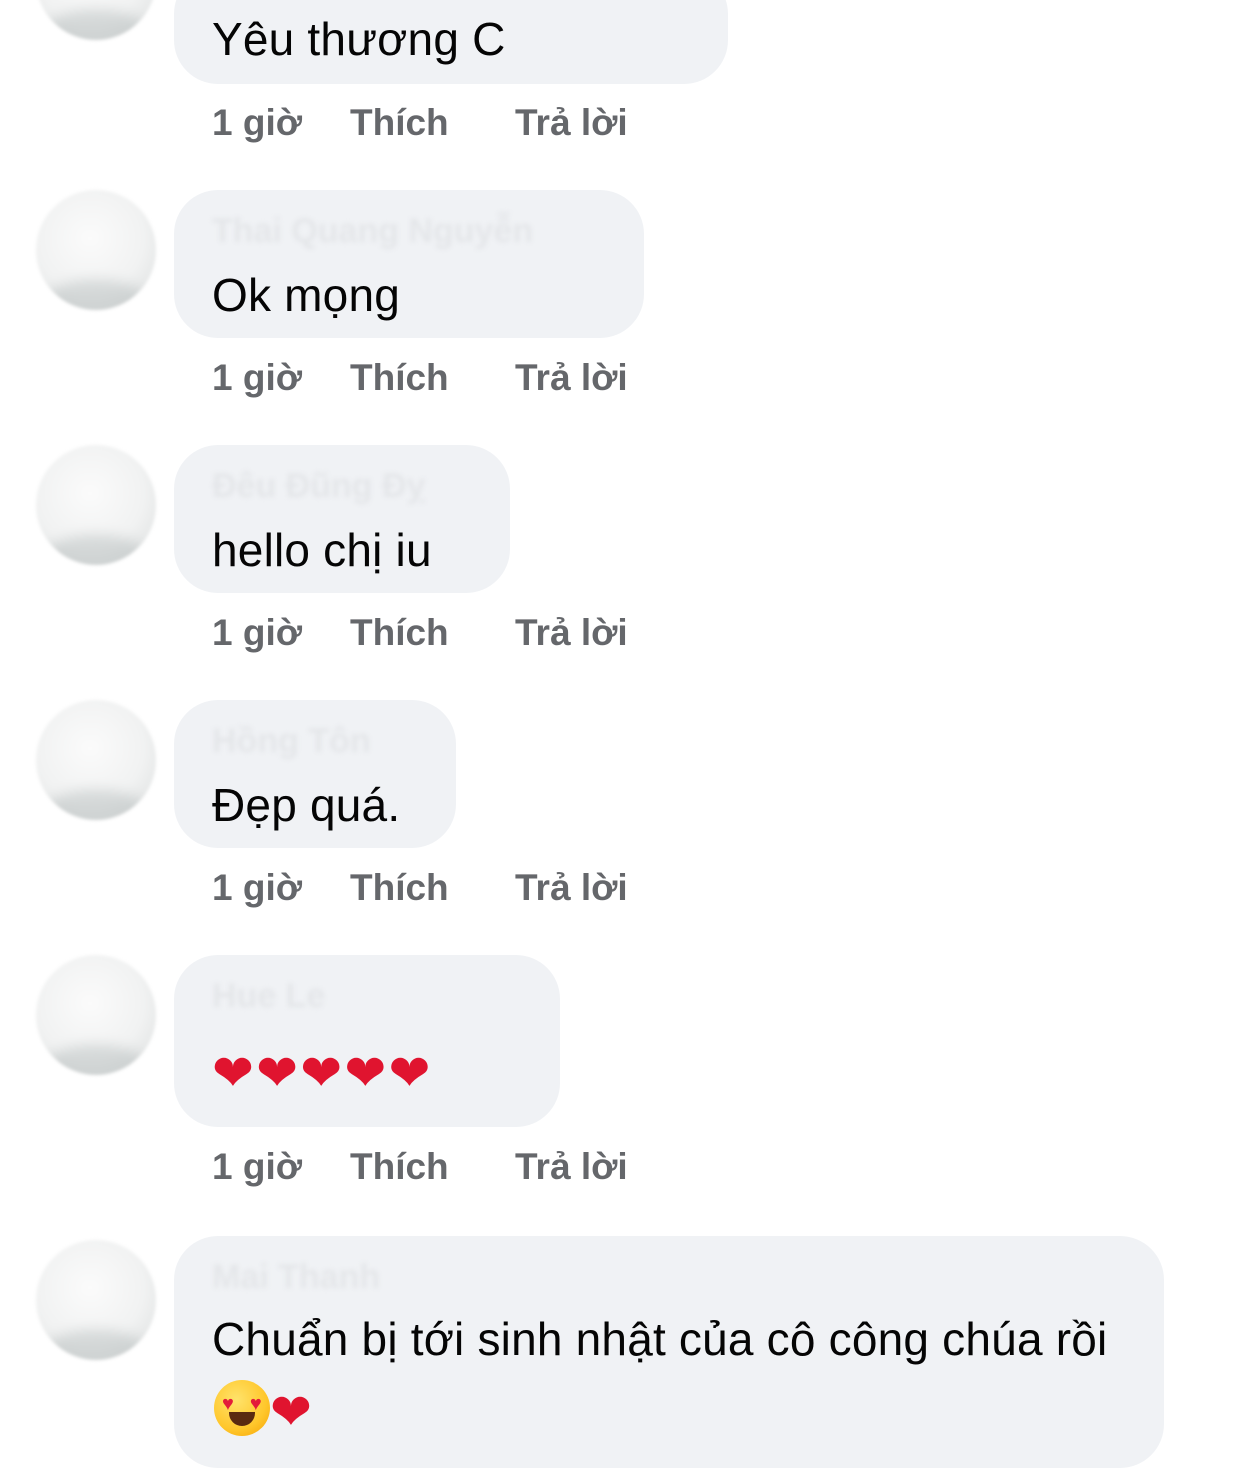  What do you see at coordinates (318, 486) in the screenshot?
I see `comment-author: Đêu Đũng Đỵ` at bounding box center [318, 486].